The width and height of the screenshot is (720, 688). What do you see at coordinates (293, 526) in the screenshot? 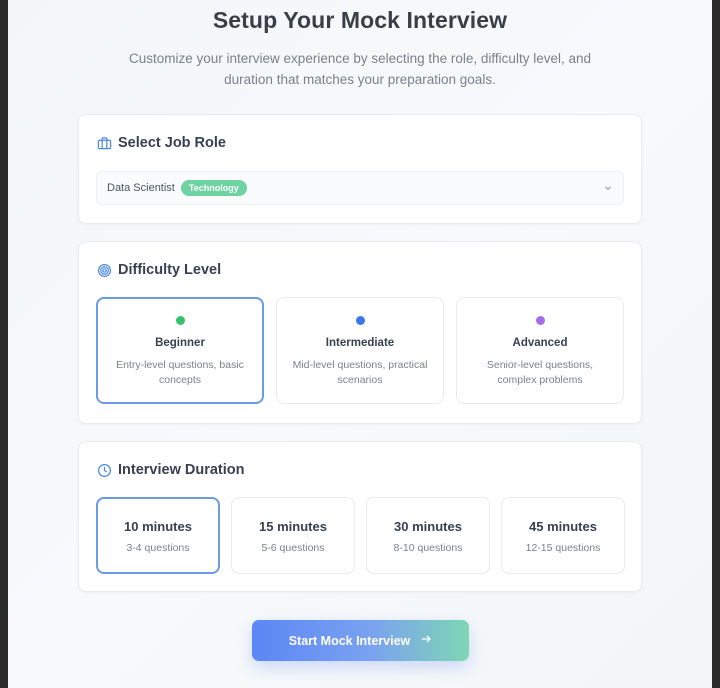
I see `duration-label: 15 minutes` at bounding box center [293, 526].